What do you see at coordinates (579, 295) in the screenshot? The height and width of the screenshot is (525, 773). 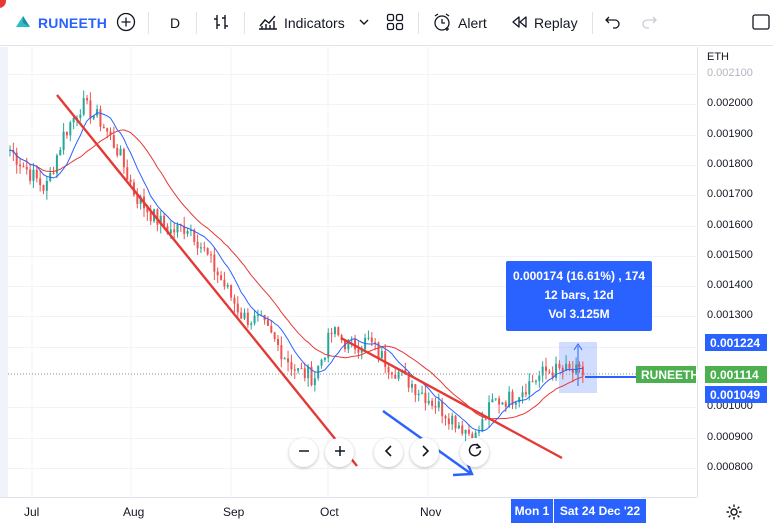 I see `measure-bars: 12 bars, 12d` at bounding box center [579, 295].